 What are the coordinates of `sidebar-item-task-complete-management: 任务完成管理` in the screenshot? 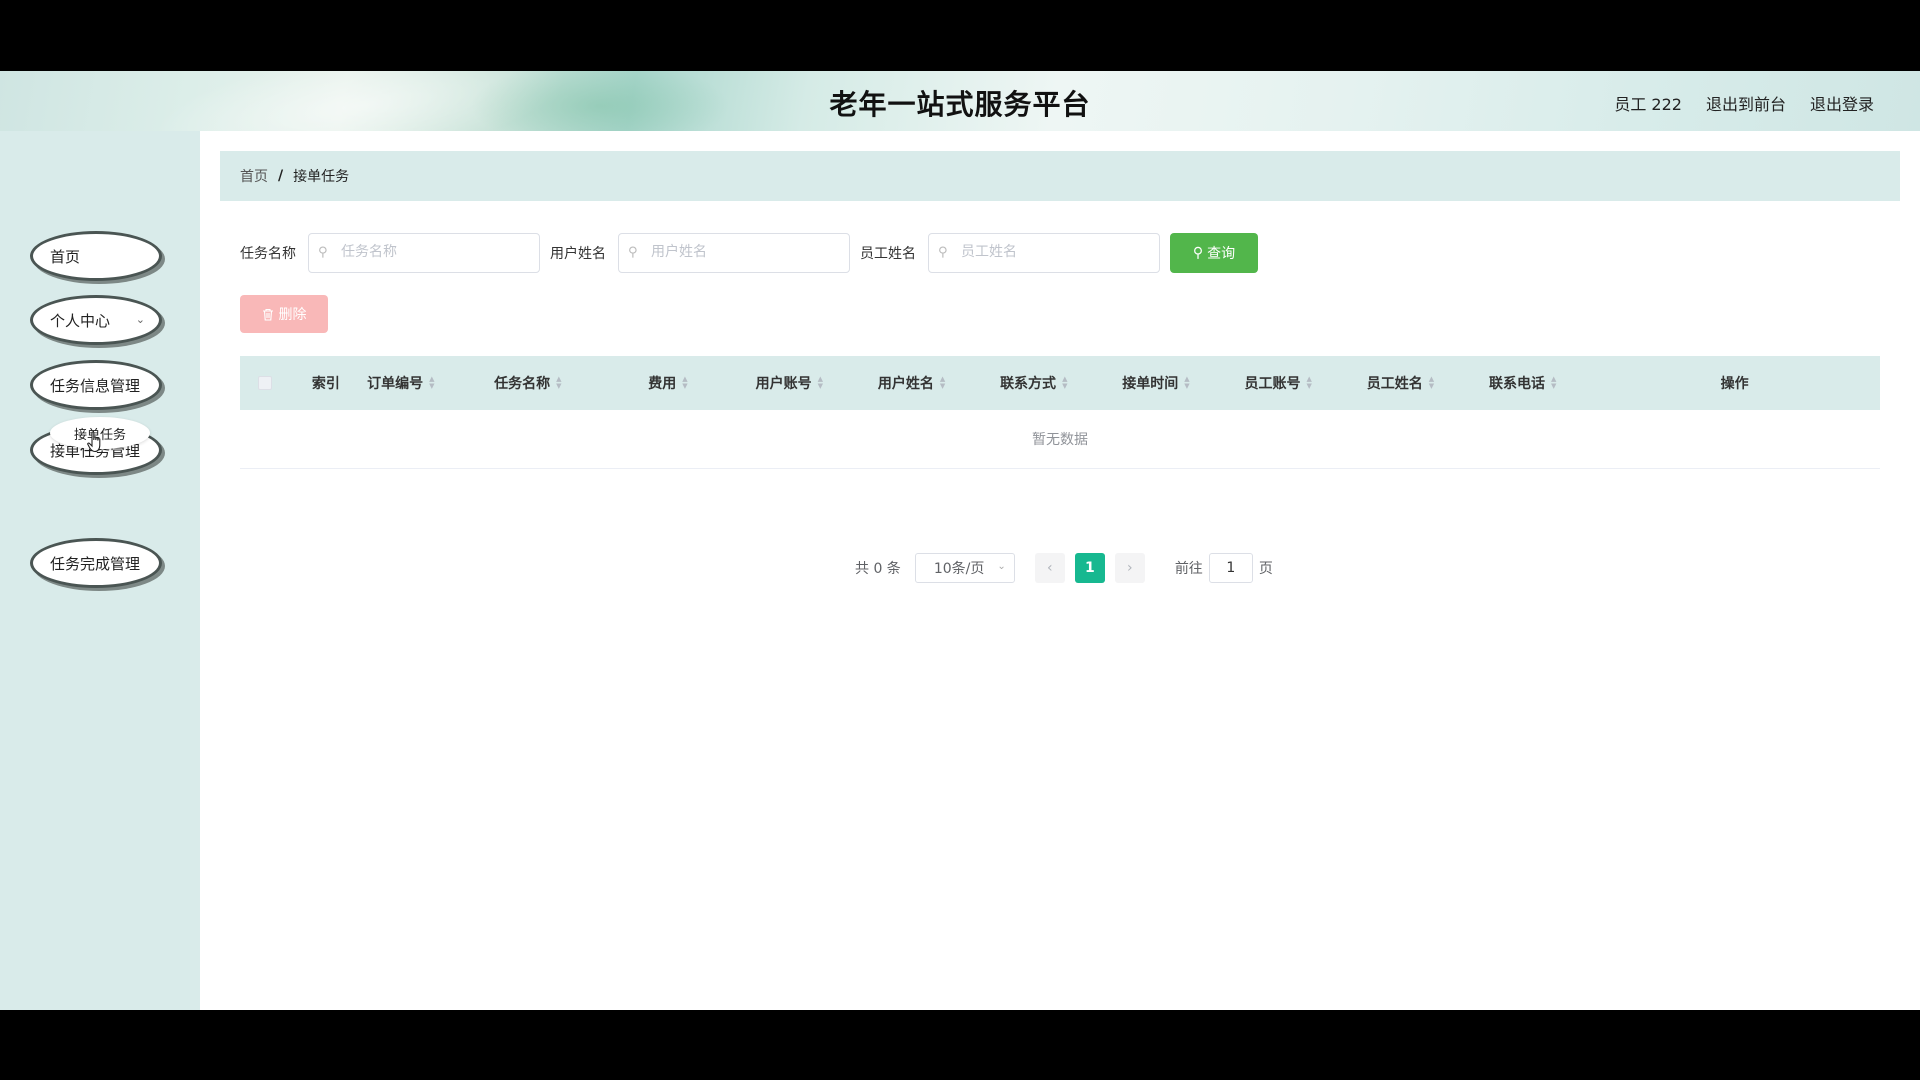 It's located at (96, 563).